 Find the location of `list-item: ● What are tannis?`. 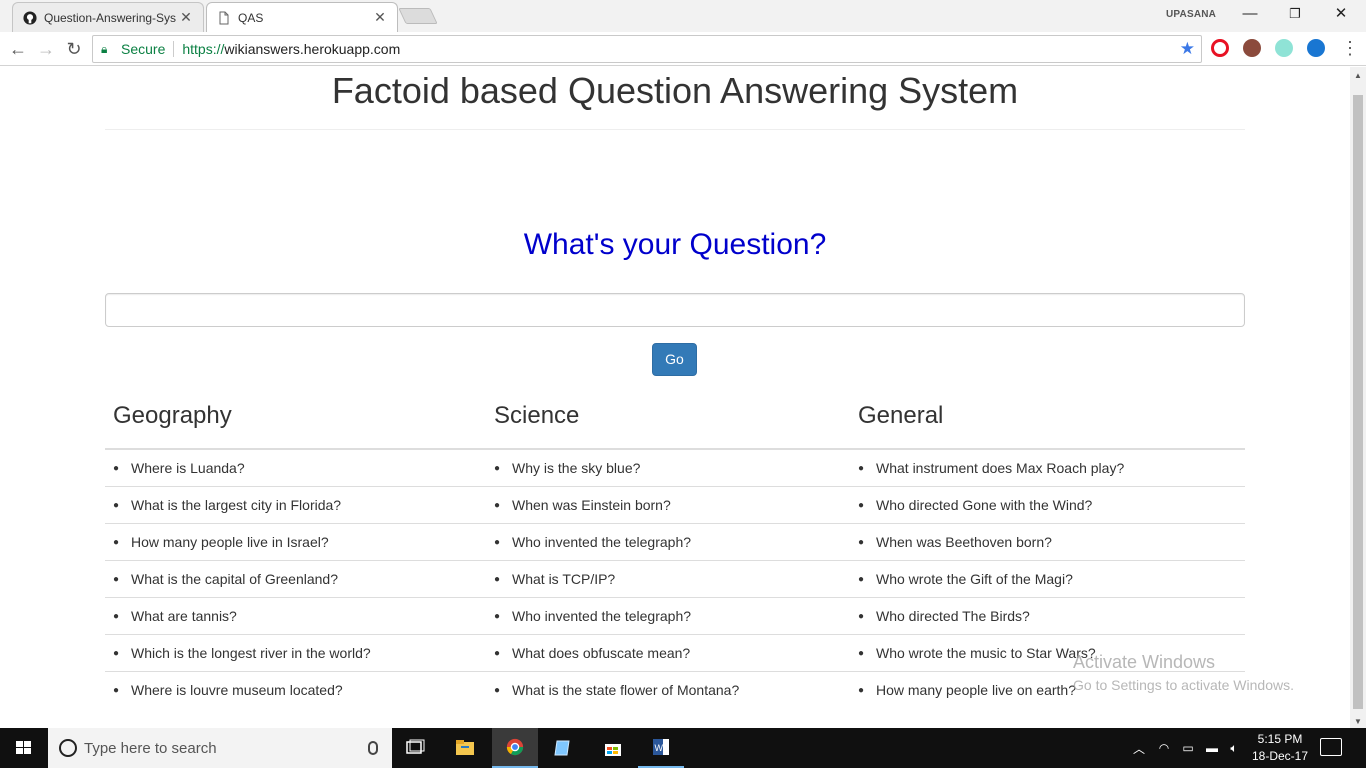

list-item: ● What are tannis? is located at coordinates (295, 615).